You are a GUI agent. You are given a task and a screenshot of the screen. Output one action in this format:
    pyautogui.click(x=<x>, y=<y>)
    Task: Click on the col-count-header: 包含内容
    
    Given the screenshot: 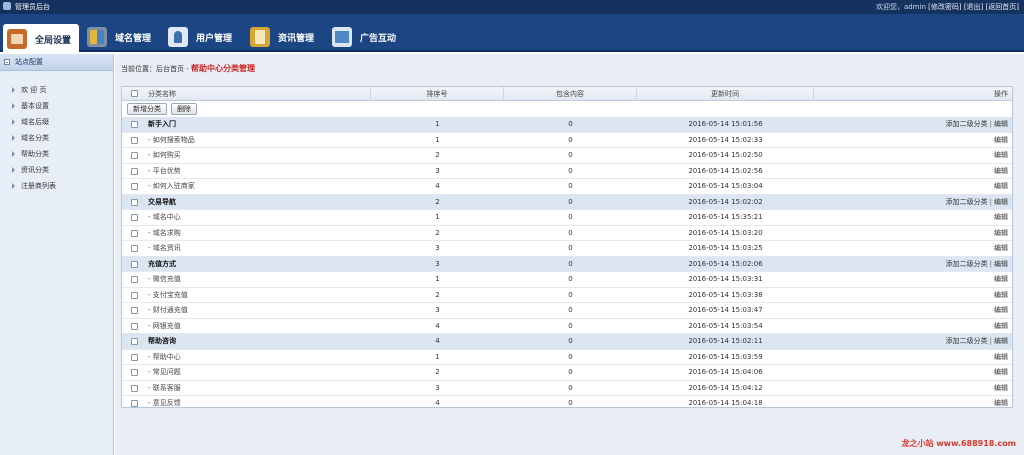 What is the action you would take?
    pyautogui.click(x=570, y=94)
    